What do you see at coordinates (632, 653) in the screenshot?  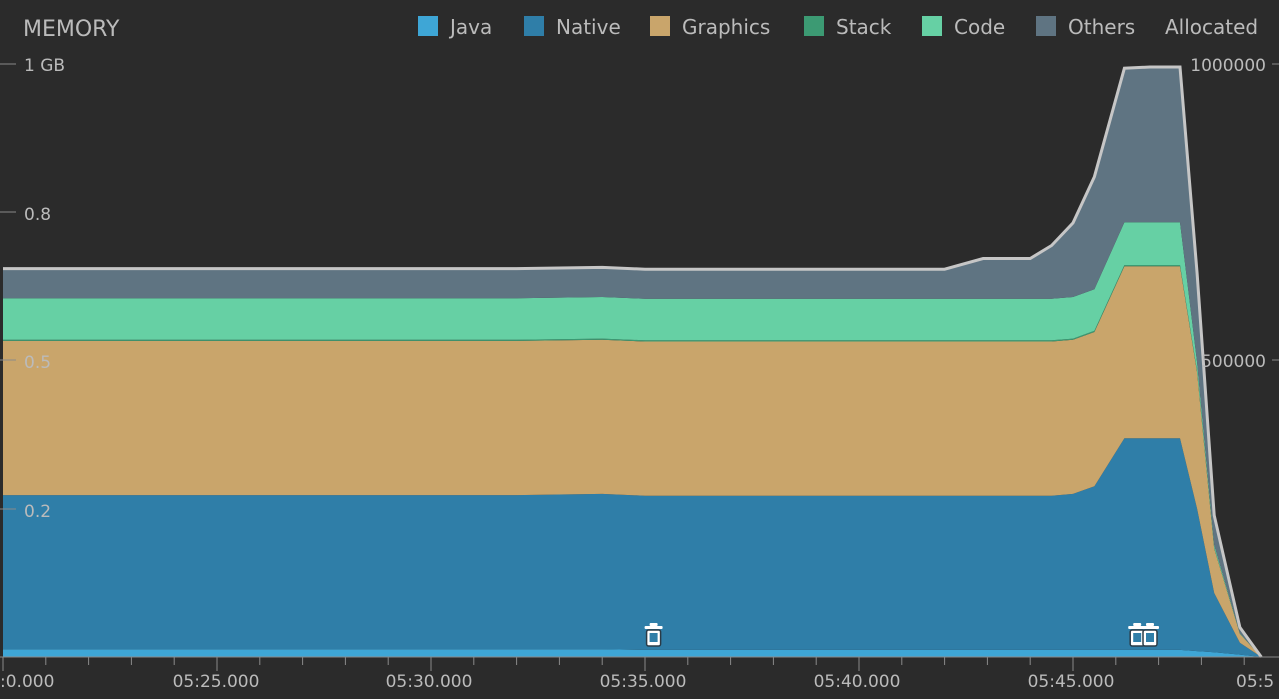 I see `area-java` at bounding box center [632, 653].